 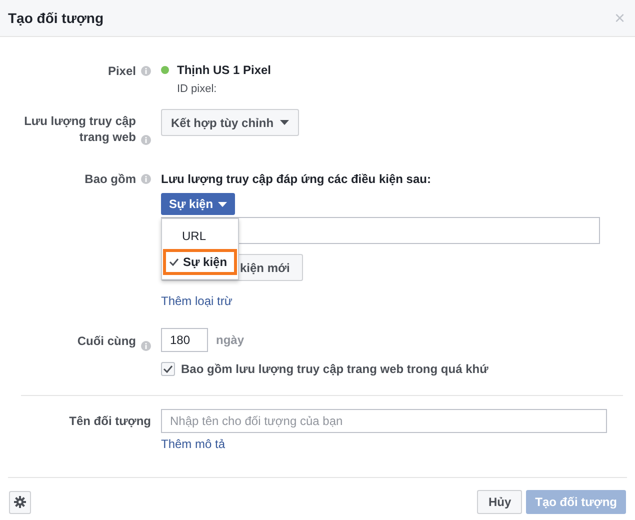 What do you see at coordinates (296, 179) in the screenshot?
I see `condition-heading: Lưu lượng truy cập đáp ứng các điều kiện sau:` at bounding box center [296, 179].